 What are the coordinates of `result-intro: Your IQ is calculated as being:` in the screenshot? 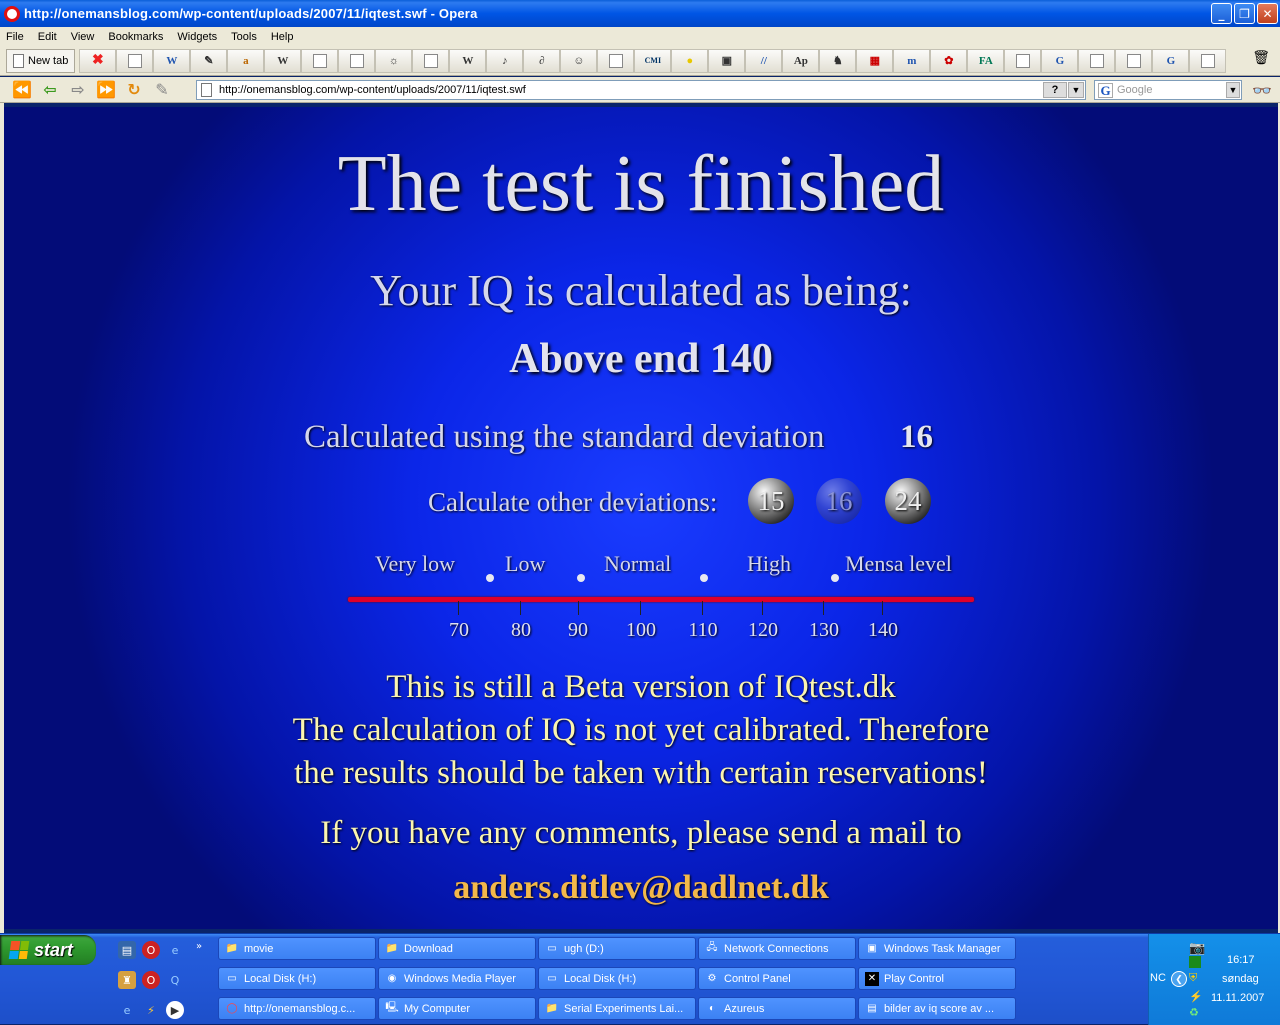 It's located at (641, 290).